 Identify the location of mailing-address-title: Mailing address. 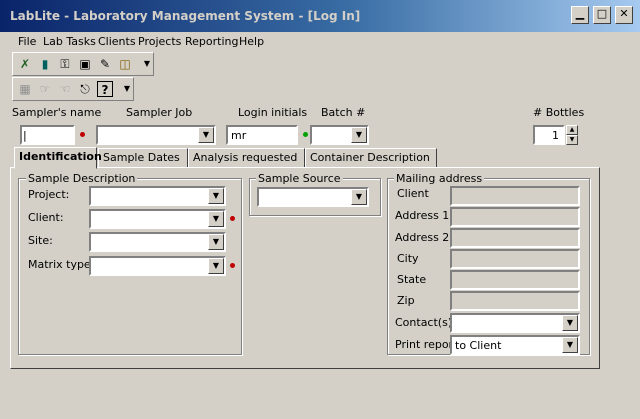
(439, 178).